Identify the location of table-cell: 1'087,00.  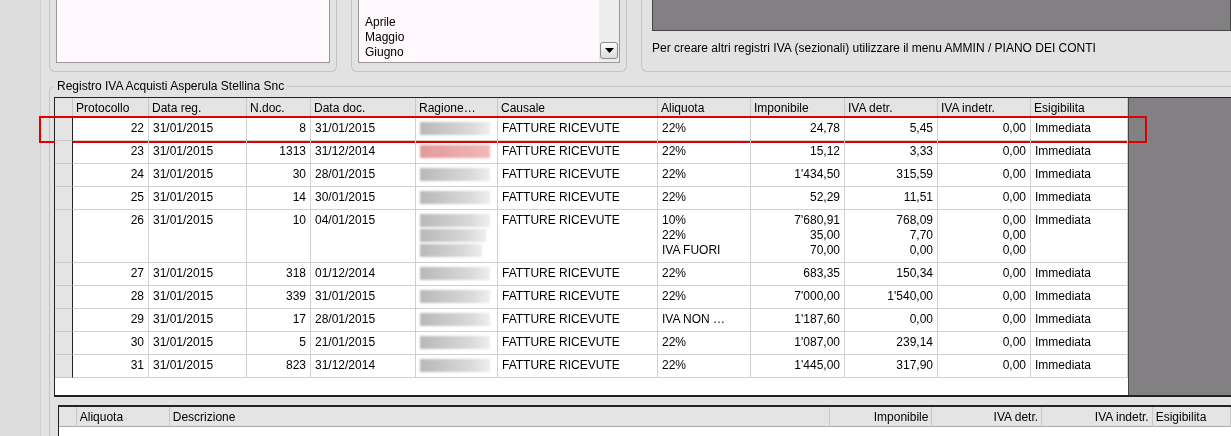
(798, 343).